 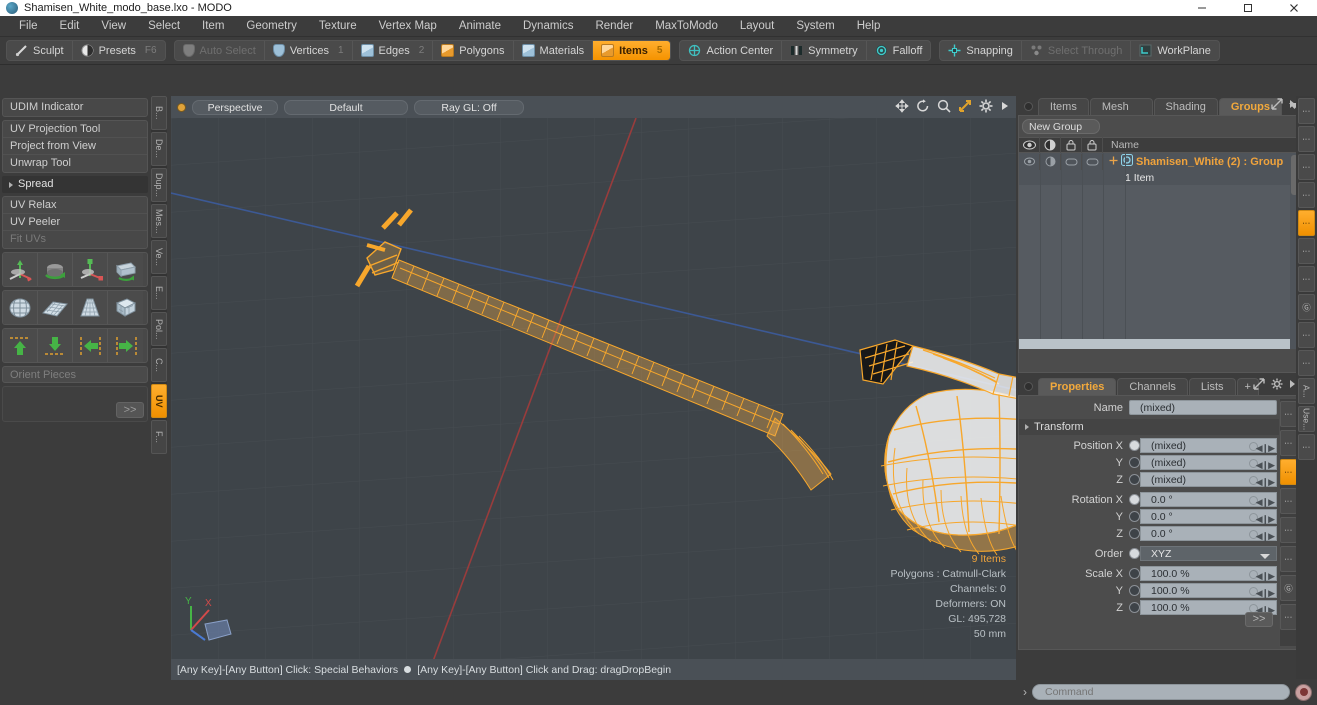 What do you see at coordinates (1134, 516) in the screenshot?
I see `rotation-y-key-toggle` at bounding box center [1134, 516].